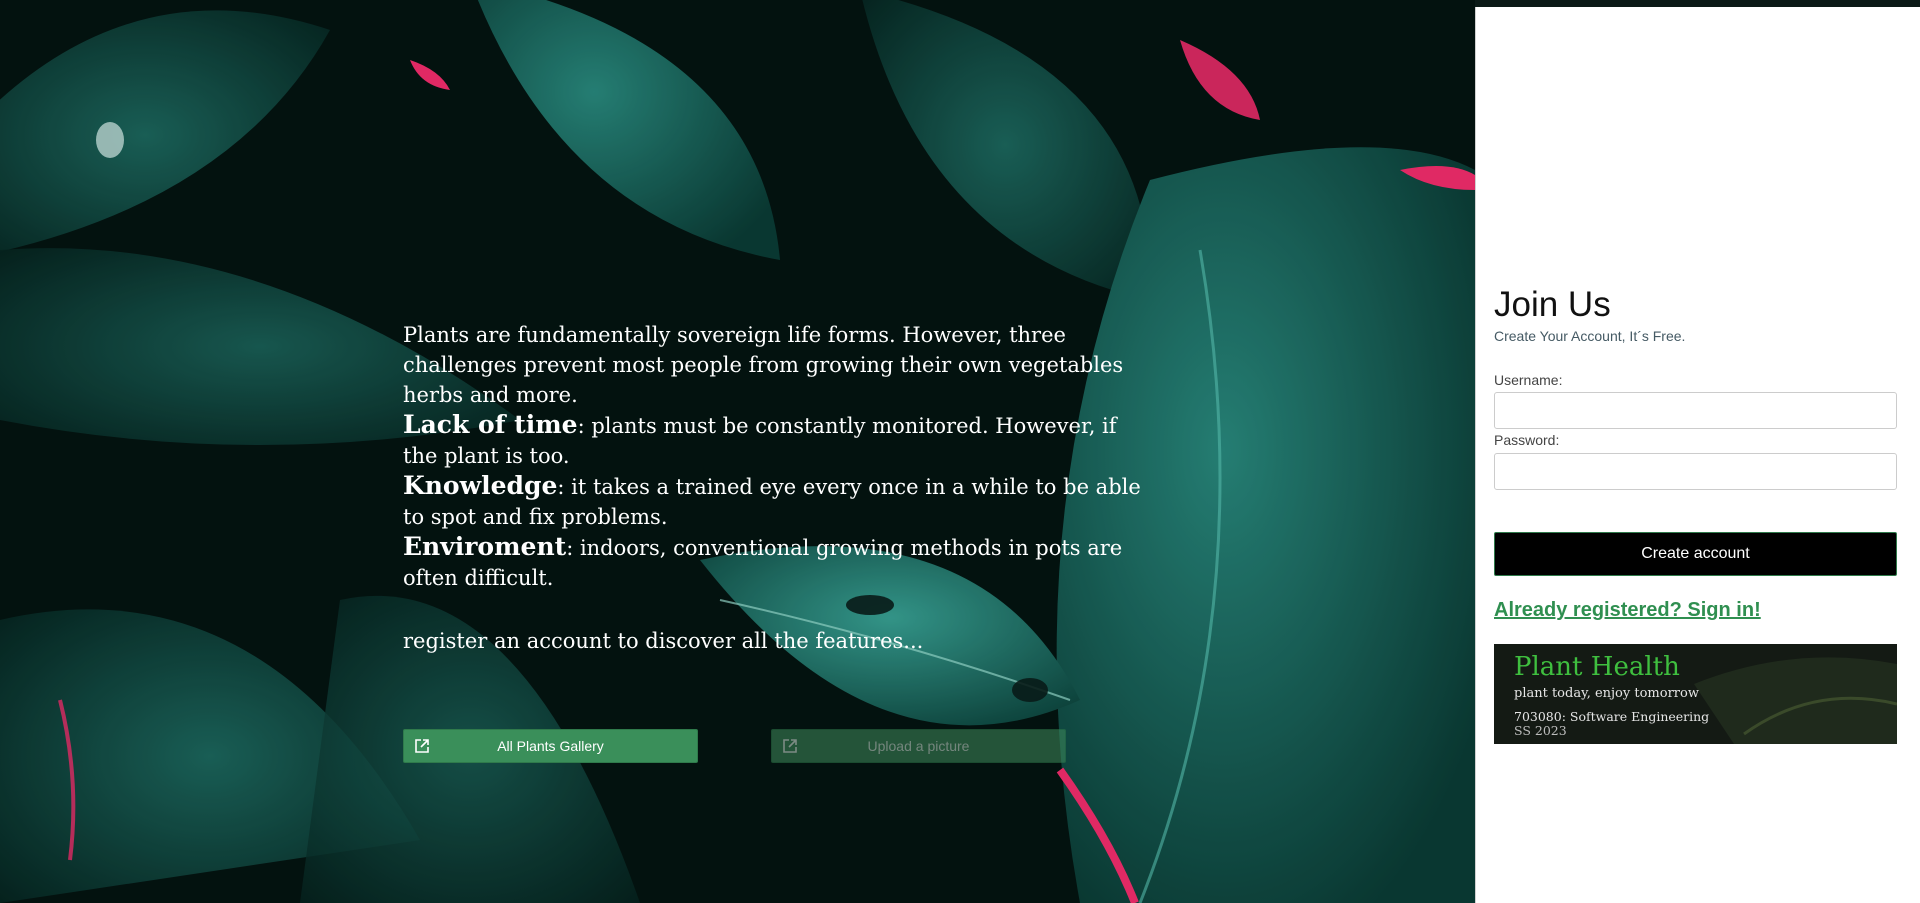 The height and width of the screenshot is (903, 1920). What do you see at coordinates (1527, 440) in the screenshot?
I see `password-label: Password:` at bounding box center [1527, 440].